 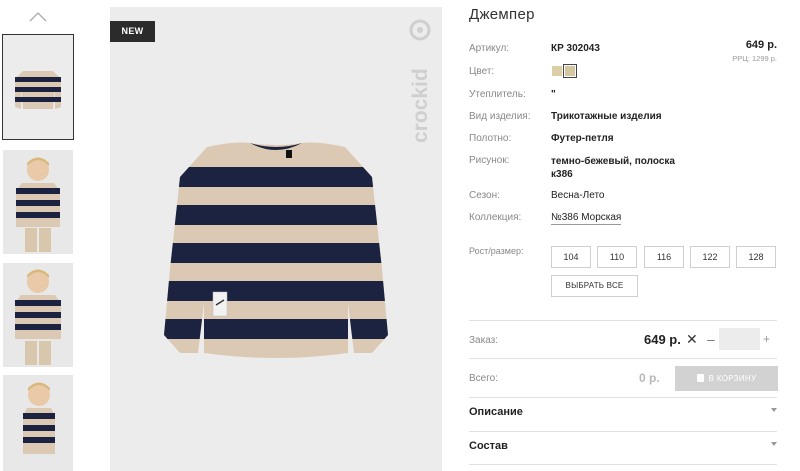 I want to click on quantity-increase-button: +, so click(x=766, y=339).